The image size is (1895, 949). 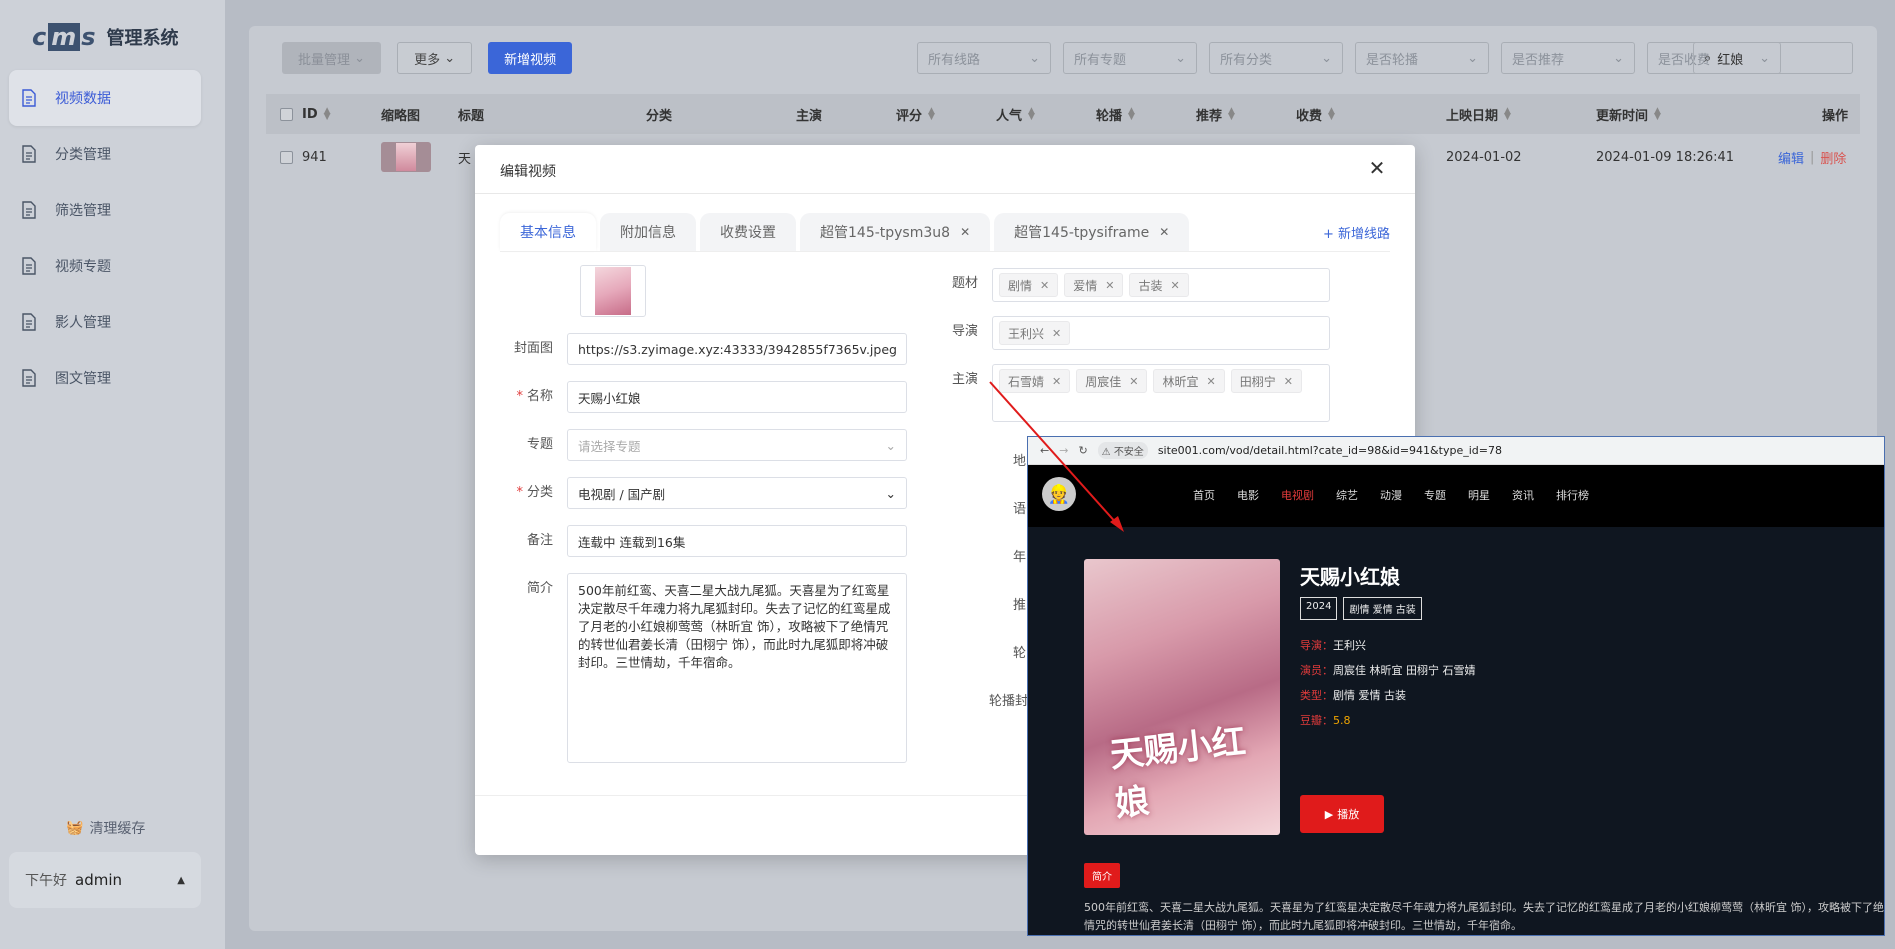 What do you see at coordinates (1568, 58) in the screenshot?
I see `filter-recommend: 是否推荐 ⌄` at bounding box center [1568, 58].